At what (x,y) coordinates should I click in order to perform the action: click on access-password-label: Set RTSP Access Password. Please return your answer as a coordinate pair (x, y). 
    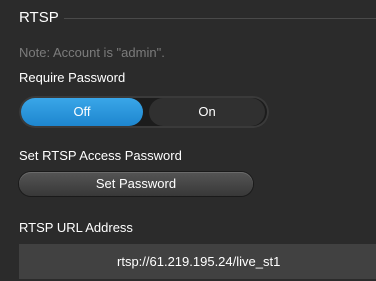
    Looking at the image, I should click on (100, 155).